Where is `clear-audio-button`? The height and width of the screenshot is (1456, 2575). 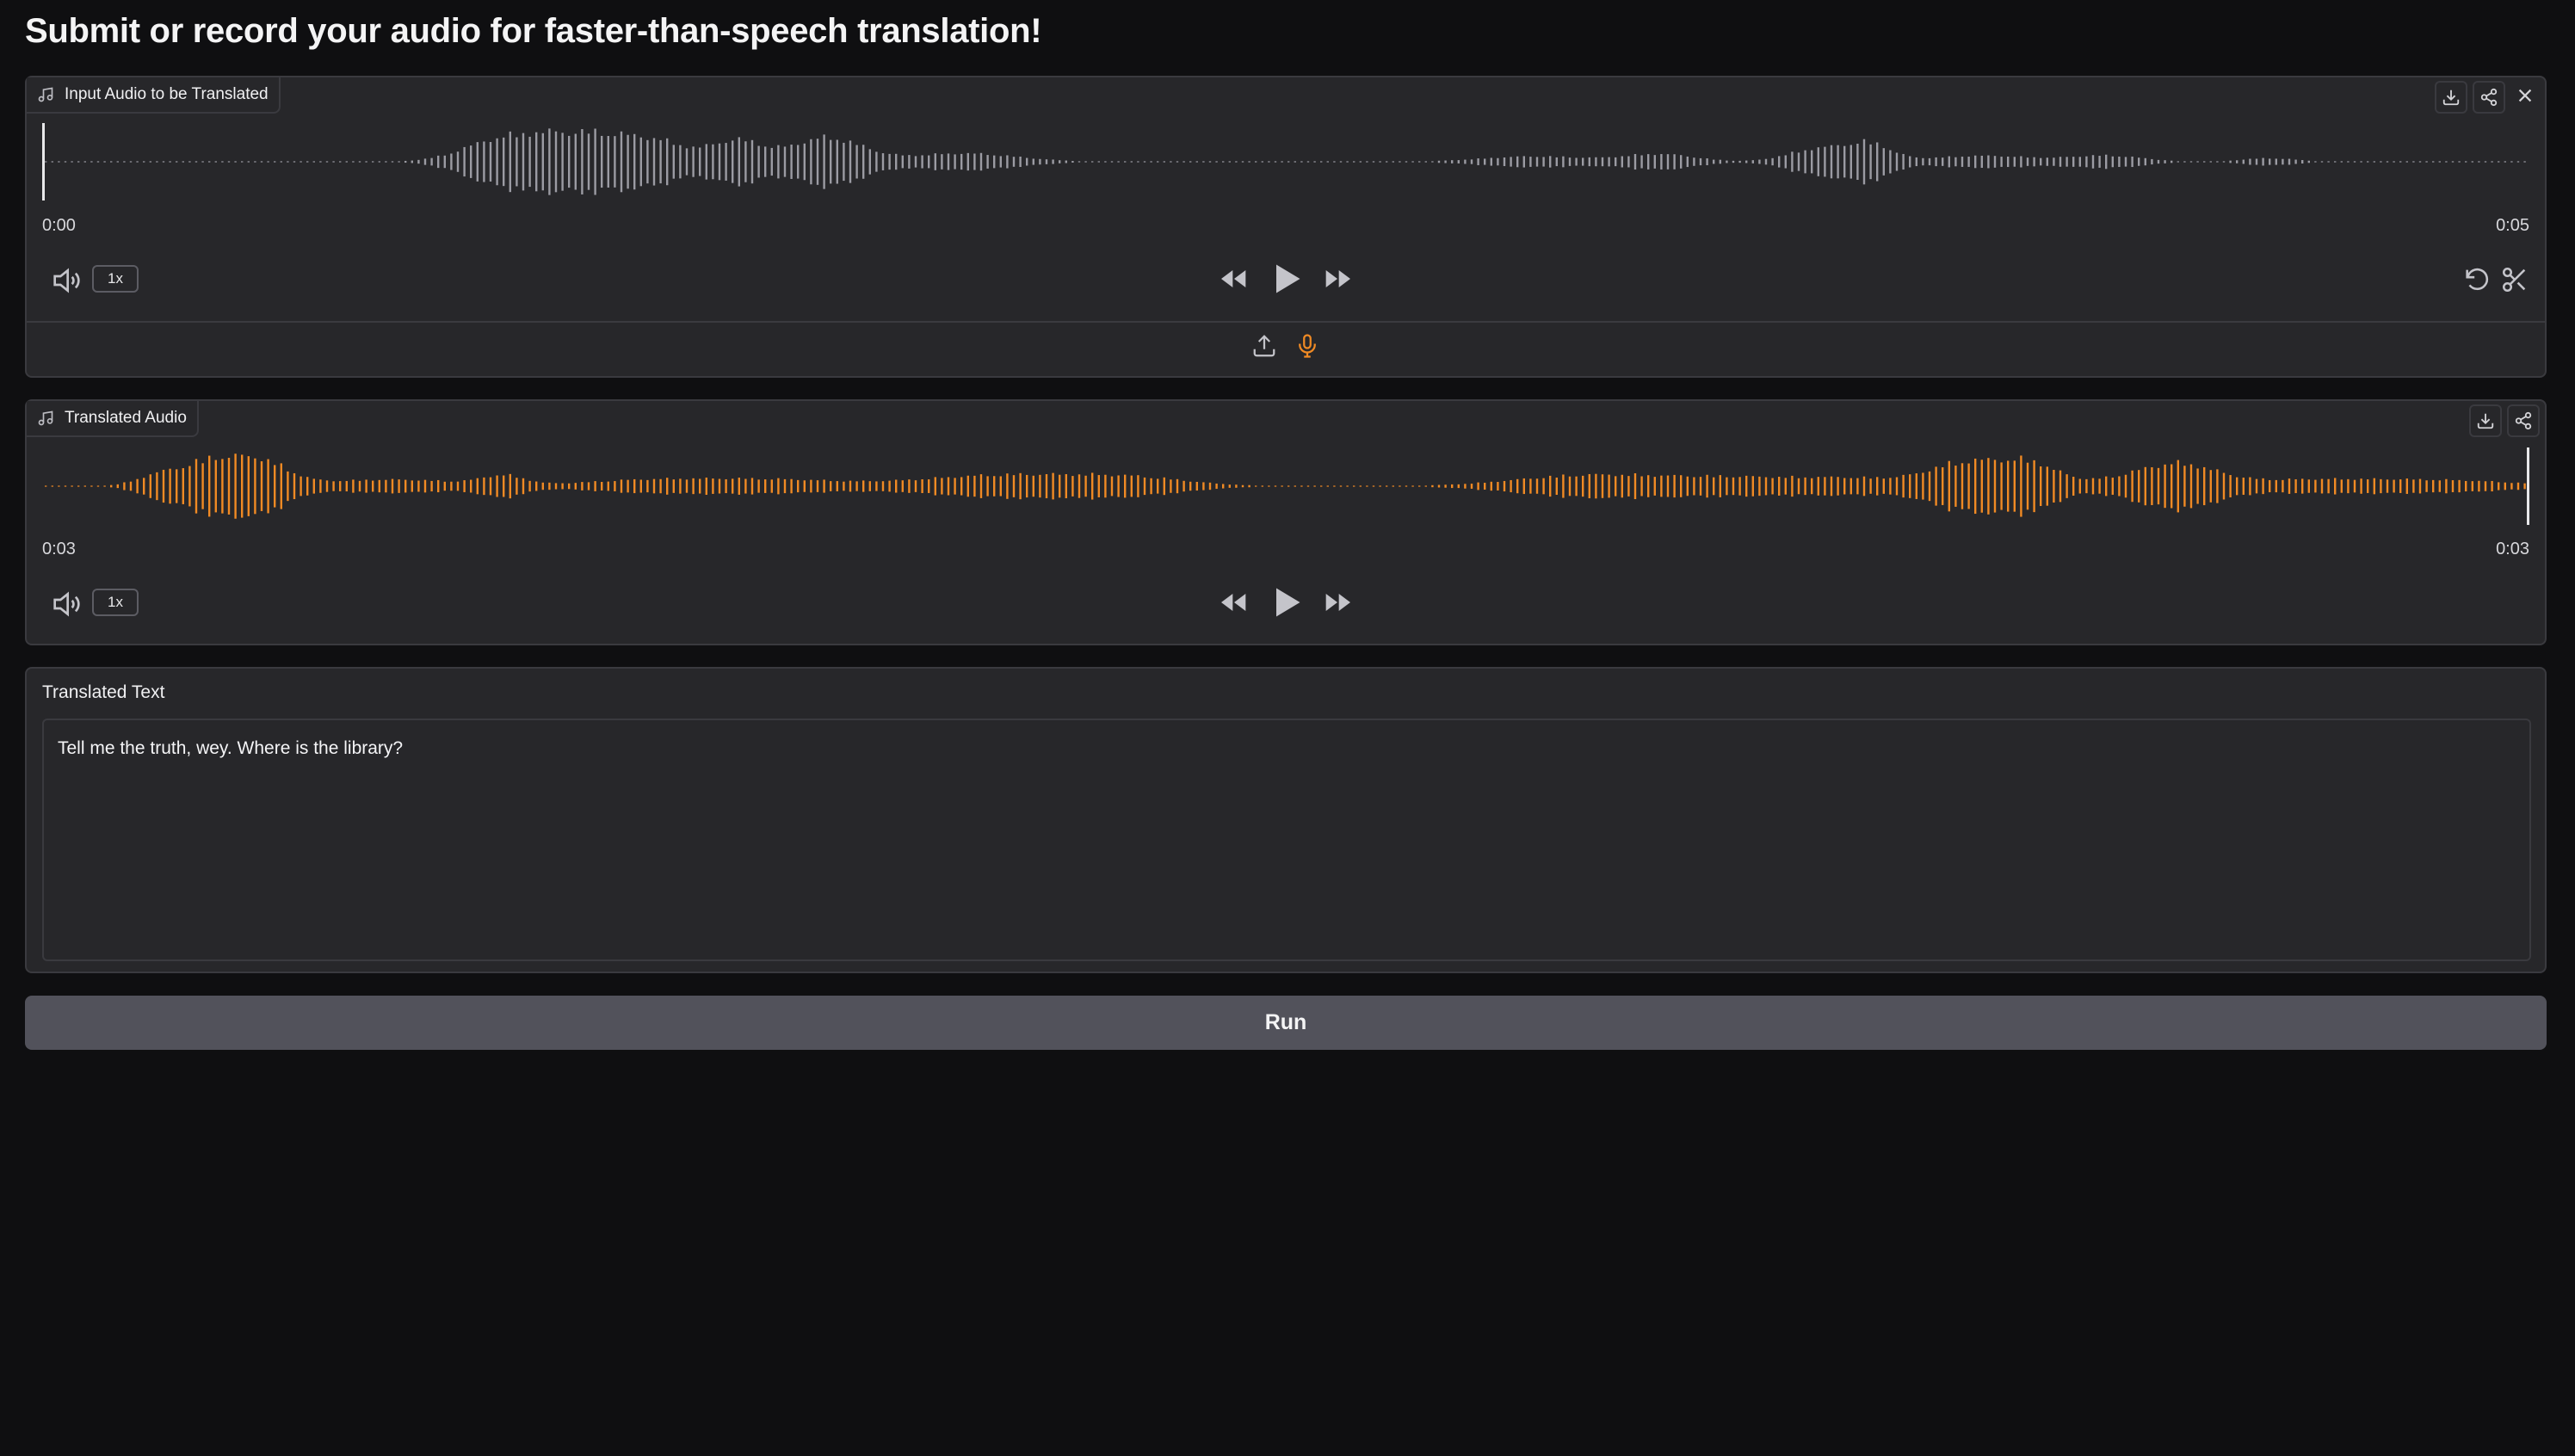
clear-audio-button is located at coordinates (2525, 96).